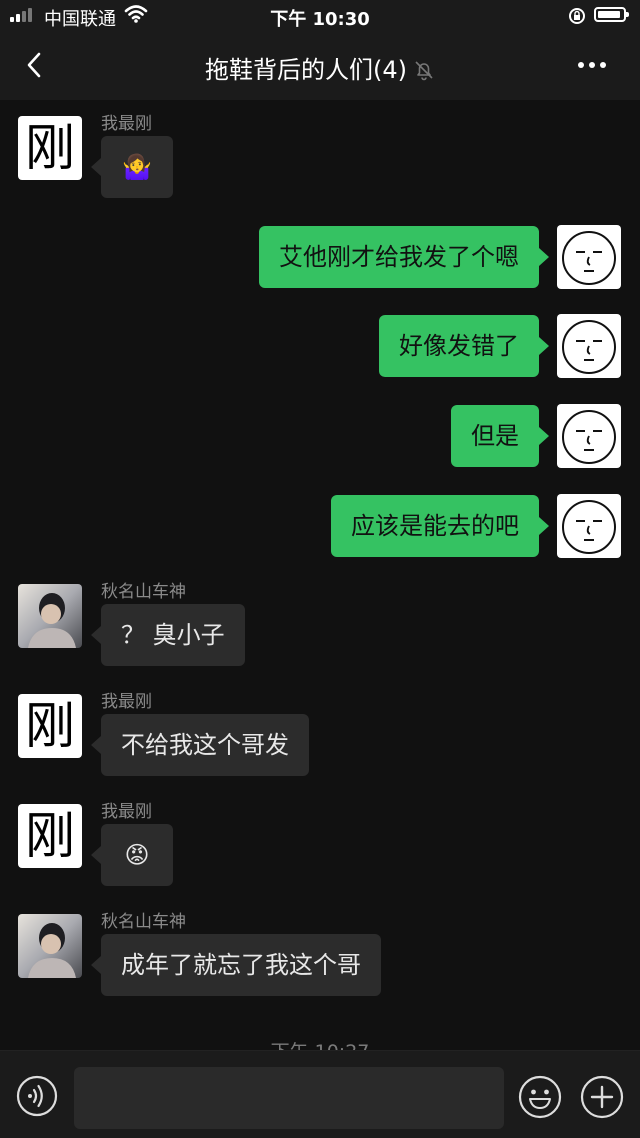  I want to click on plus-icon, so click(602, 1097).